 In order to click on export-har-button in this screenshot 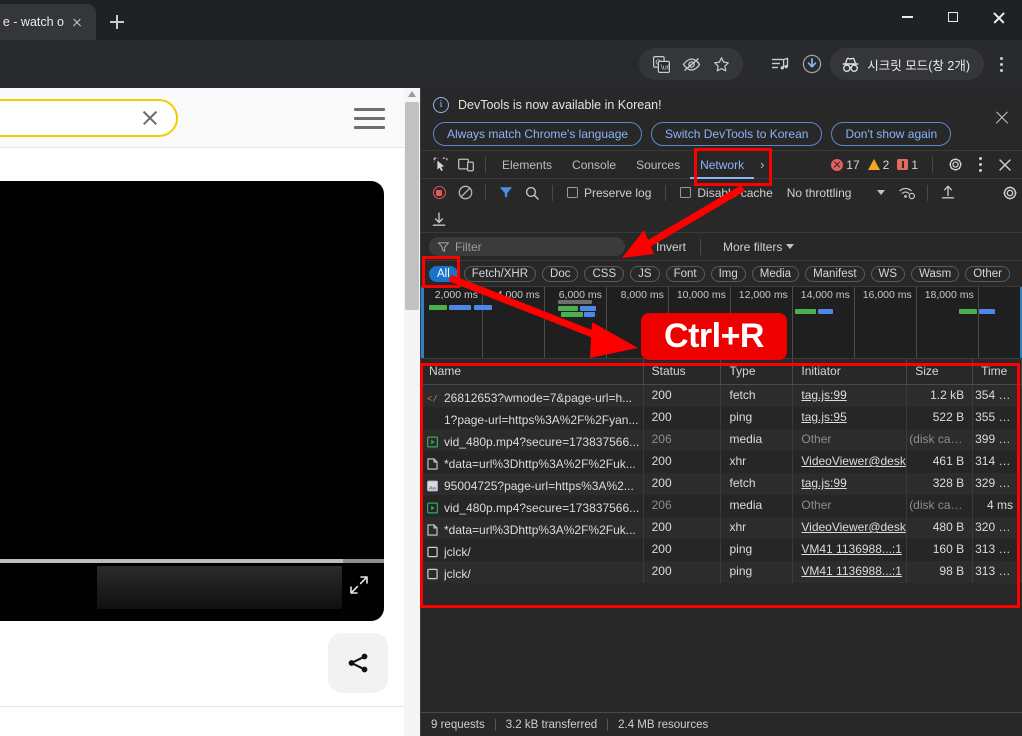, I will do `click(948, 193)`.